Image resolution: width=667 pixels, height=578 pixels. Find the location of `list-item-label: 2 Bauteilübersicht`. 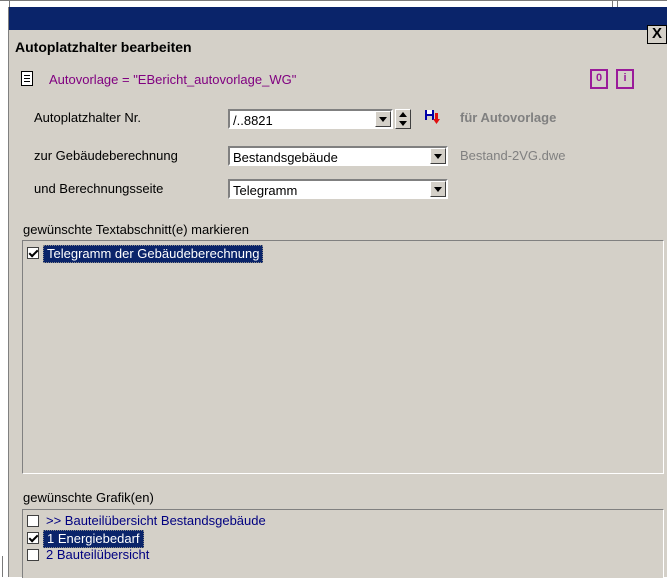

list-item-label: 2 Bauteilübersicht is located at coordinates (98, 554).